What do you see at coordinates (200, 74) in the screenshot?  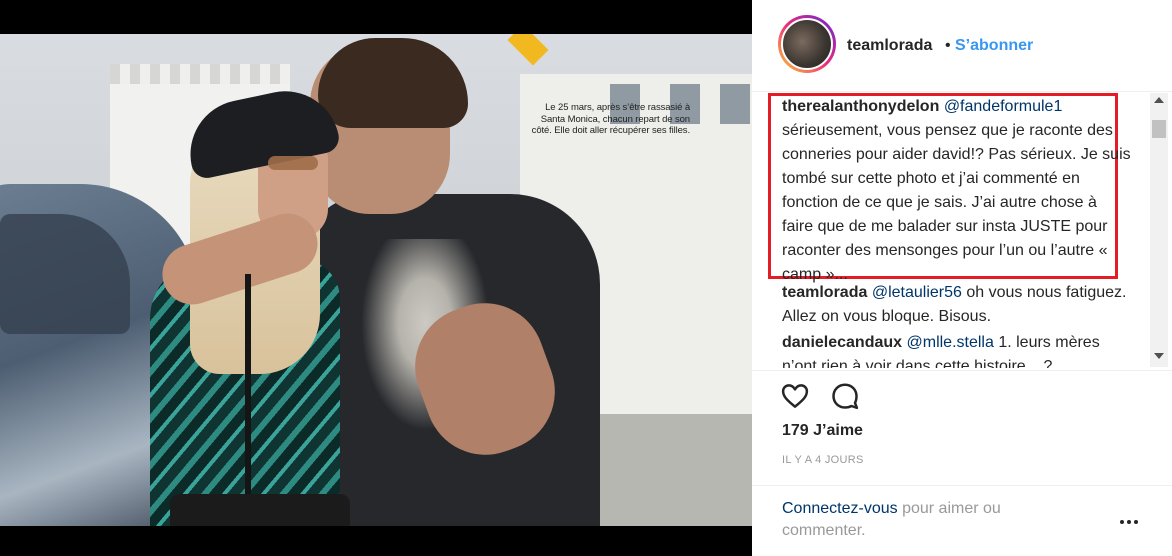 I see `building-roof` at bounding box center [200, 74].